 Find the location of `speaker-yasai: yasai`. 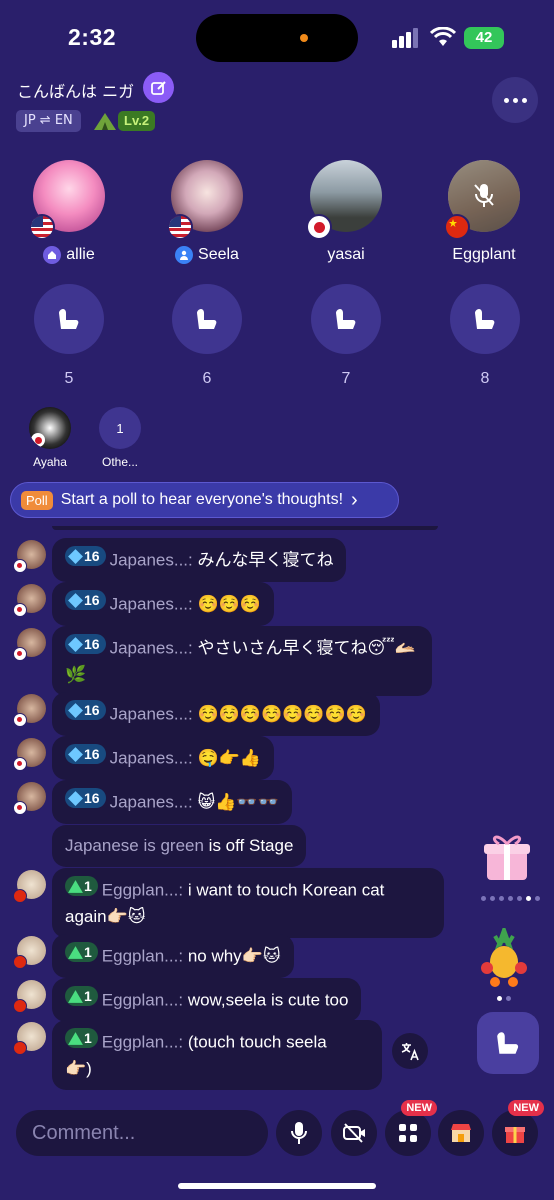

speaker-yasai: yasai is located at coordinates (346, 212).